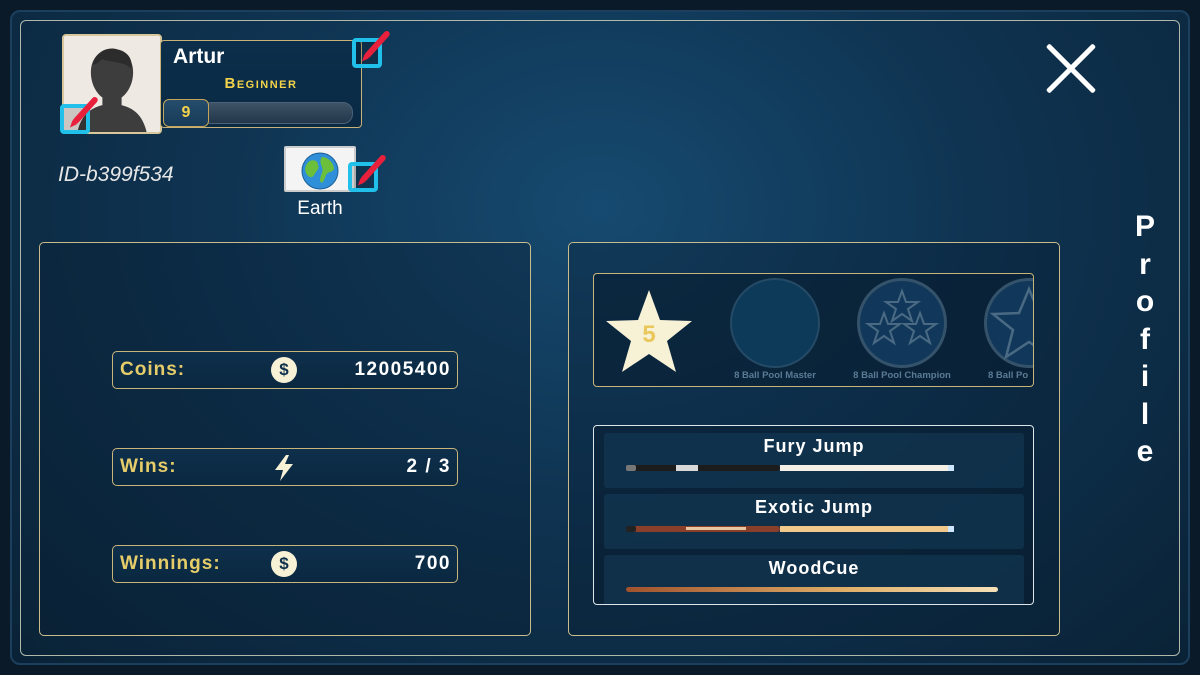 Image resolution: width=1200 pixels, height=675 pixels. I want to click on stat-winnings: Winnings: $ 700, so click(285, 564).